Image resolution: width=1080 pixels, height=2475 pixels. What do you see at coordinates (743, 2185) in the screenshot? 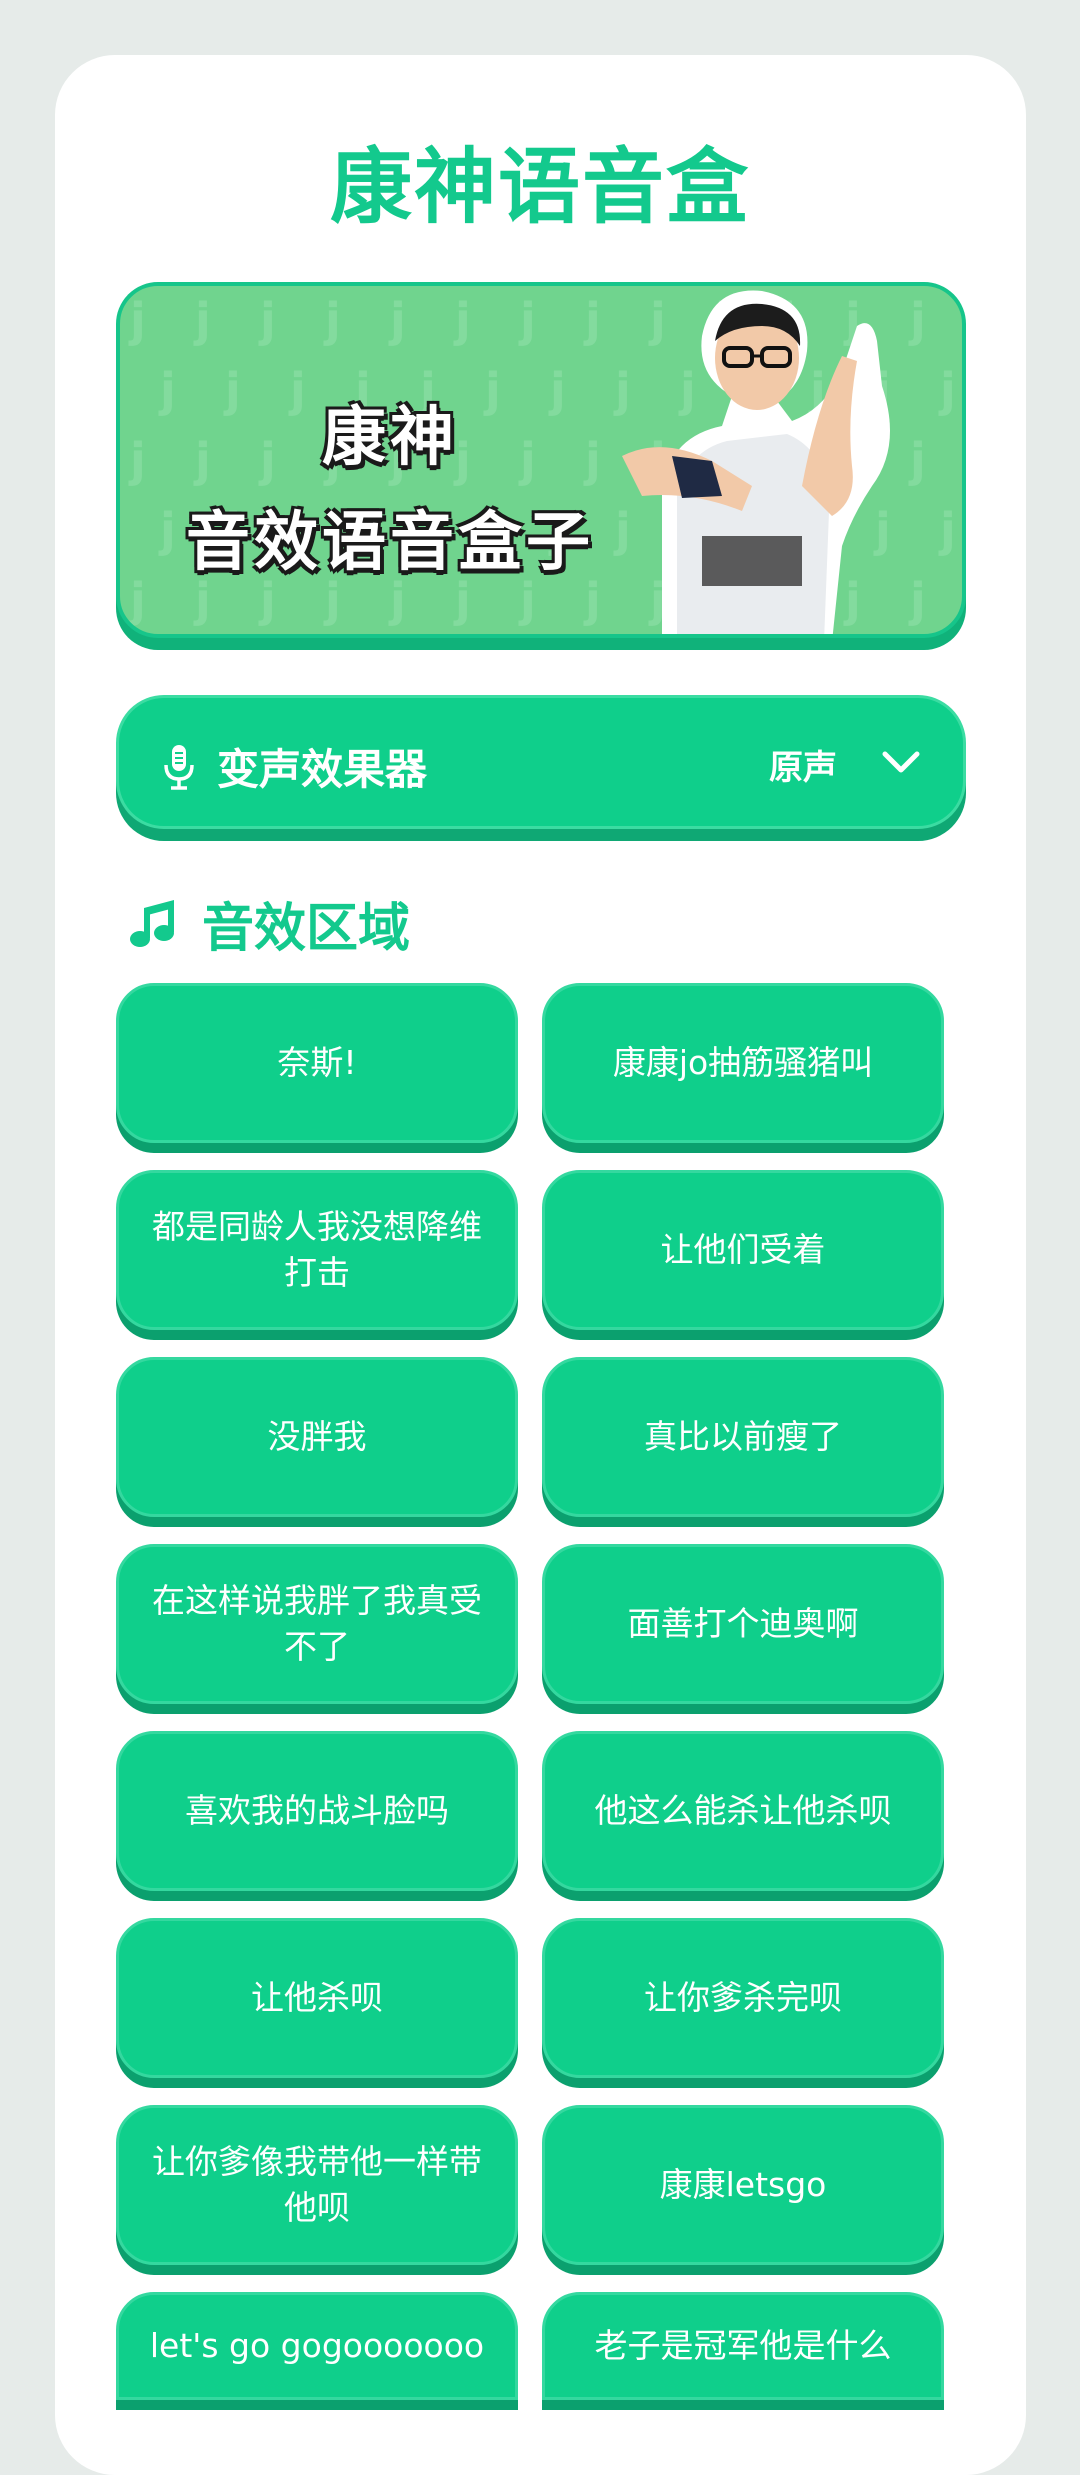
I see `sound-button: 康康letsgo` at bounding box center [743, 2185].